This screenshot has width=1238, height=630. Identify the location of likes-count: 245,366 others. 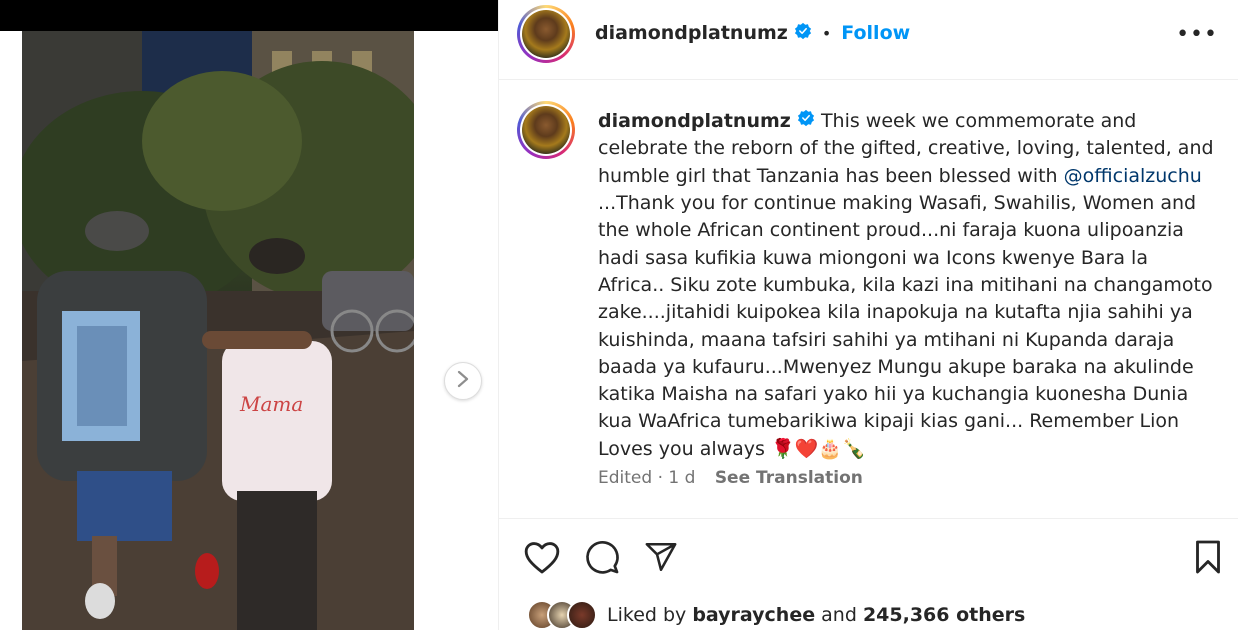
(944, 615).